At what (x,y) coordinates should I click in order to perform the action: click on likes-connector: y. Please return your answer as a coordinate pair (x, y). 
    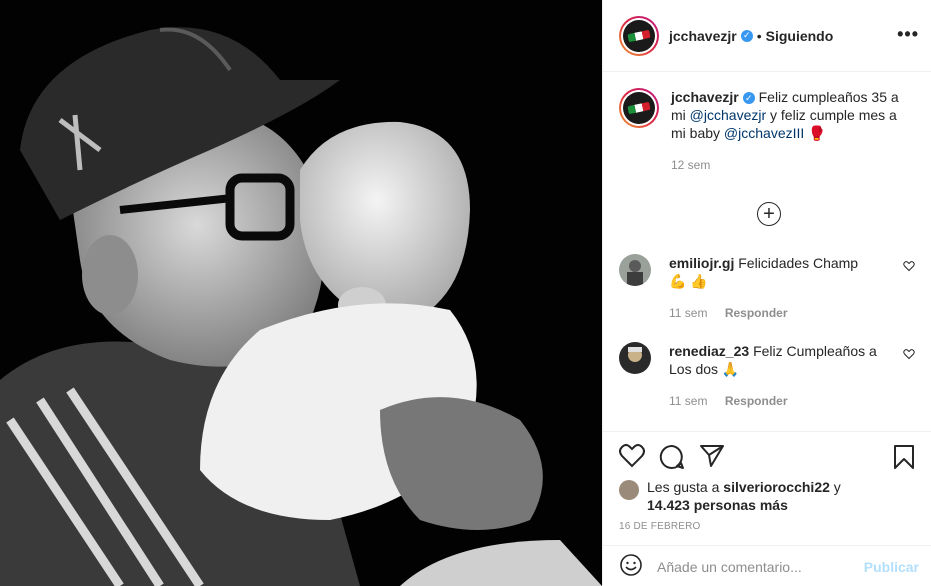
    Looking at the image, I should click on (837, 487).